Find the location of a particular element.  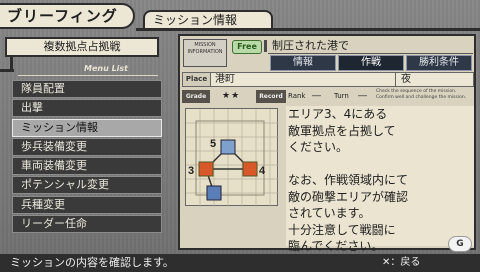

help-text: ミッションの内容を確認します。 is located at coordinates (92, 262).